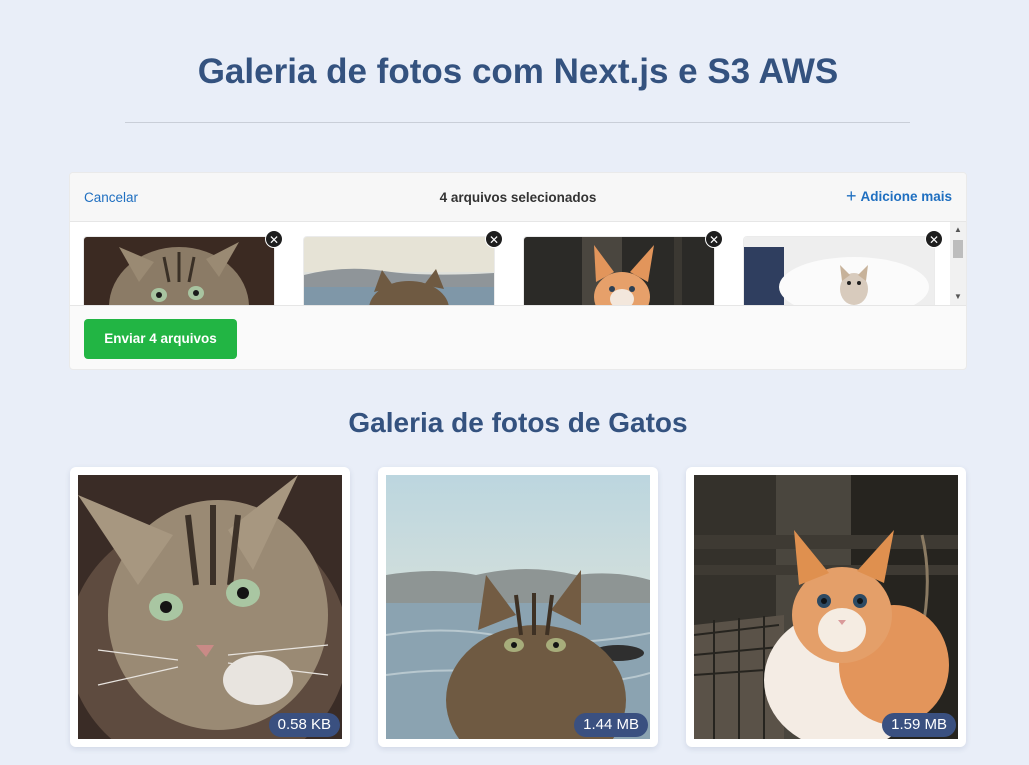  I want to click on vertical-scrollbar: ▲ ▼, so click(958, 263).